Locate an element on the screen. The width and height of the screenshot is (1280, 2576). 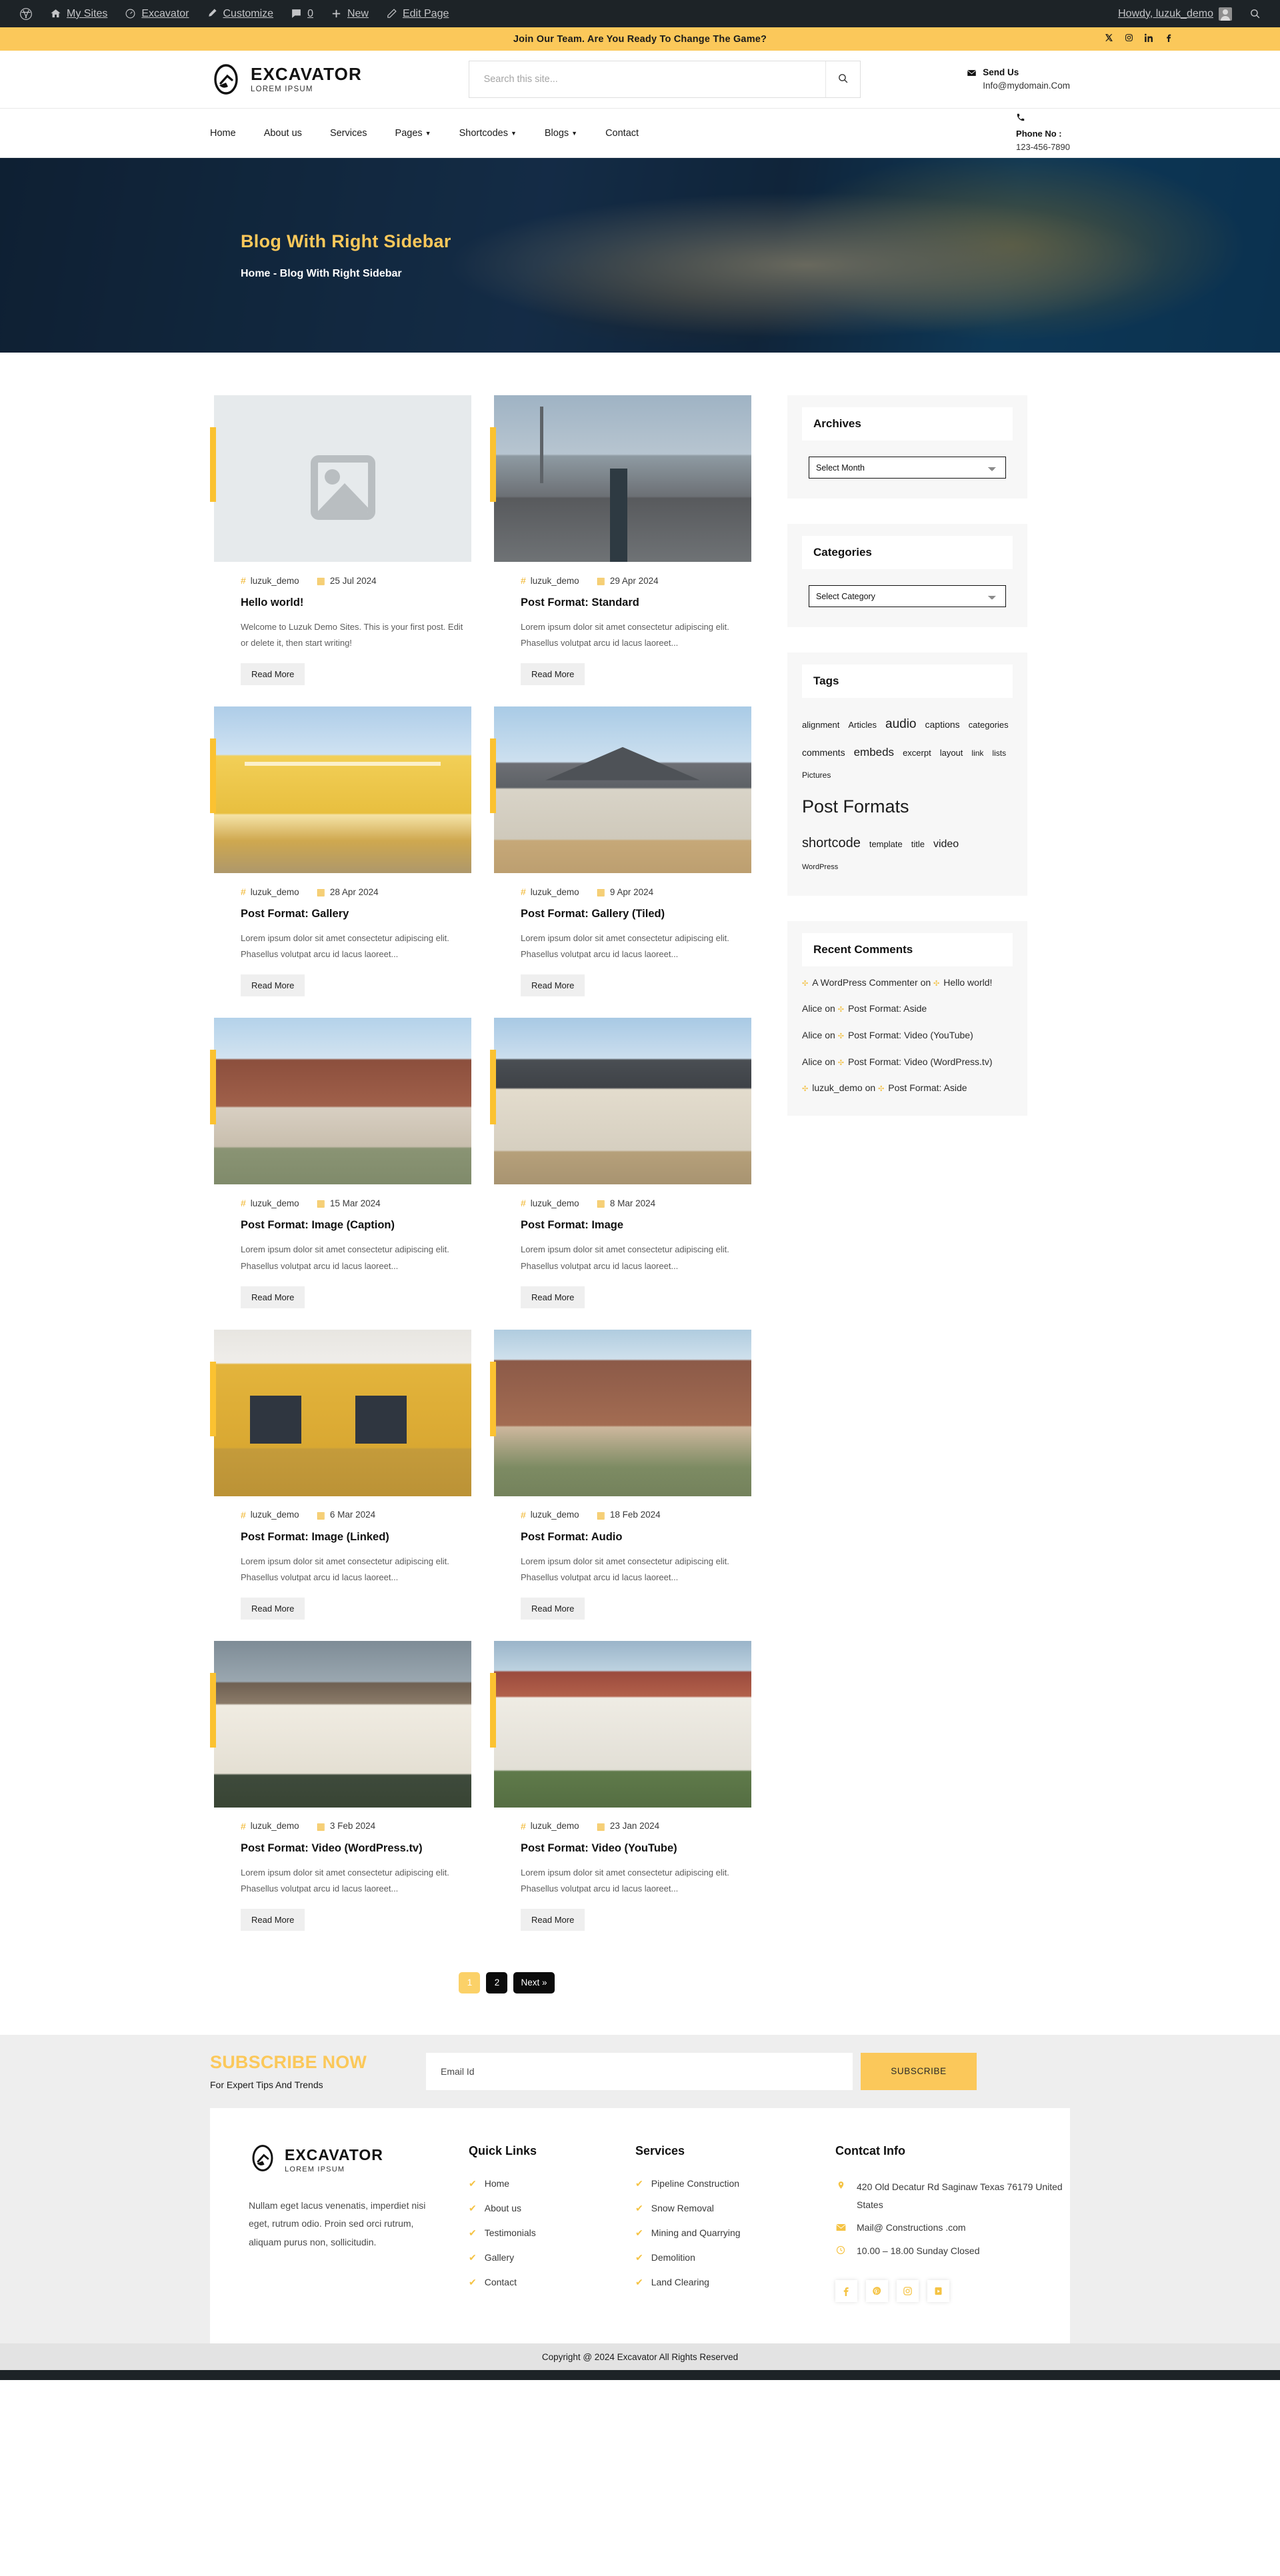
tag-link: shortcode is located at coordinates (831, 843).